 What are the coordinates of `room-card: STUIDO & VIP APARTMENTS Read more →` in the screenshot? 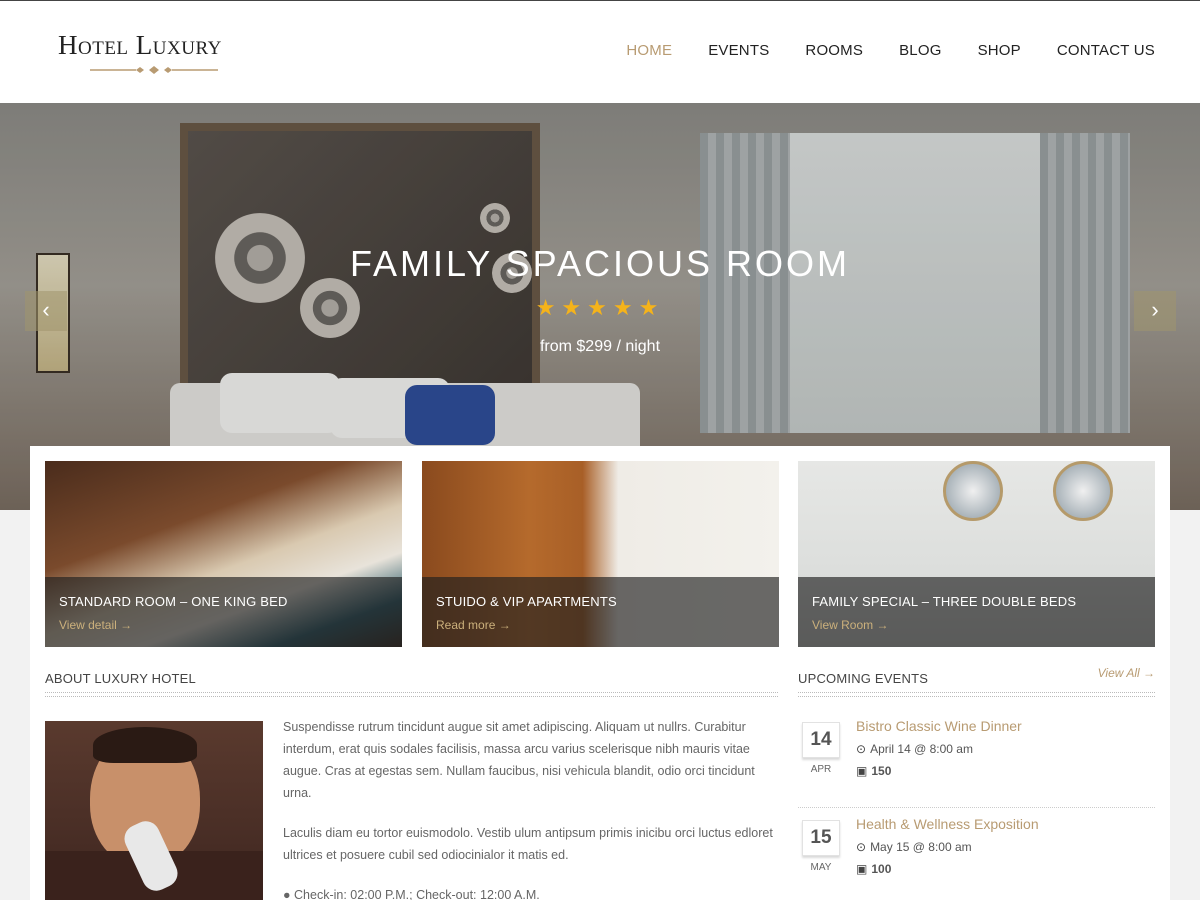 It's located at (600, 554).